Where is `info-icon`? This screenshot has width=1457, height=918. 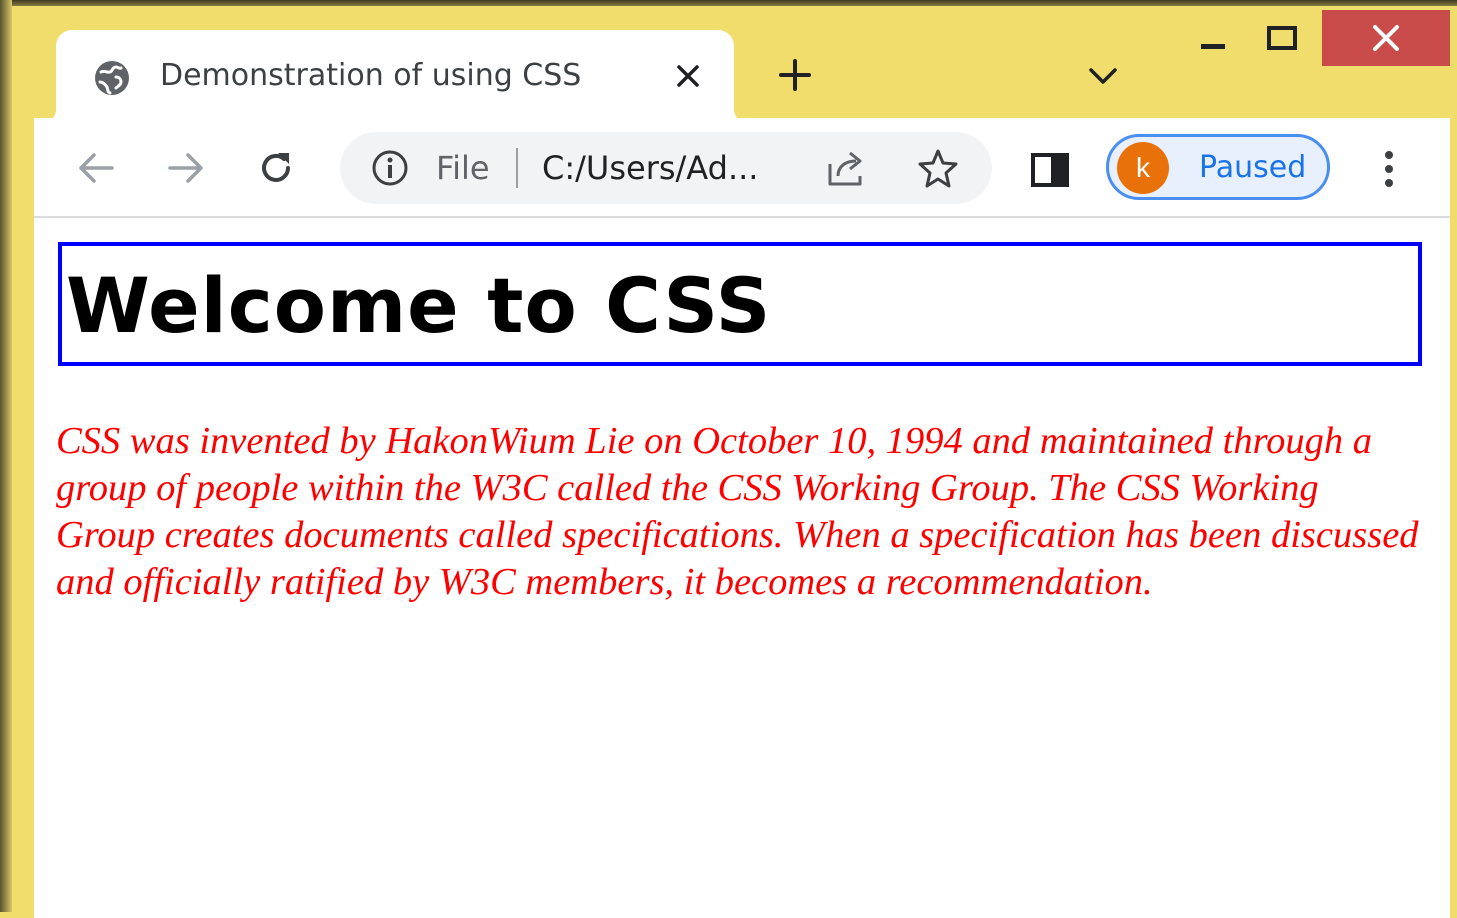
info-icon is located at coordinates (390, 168).